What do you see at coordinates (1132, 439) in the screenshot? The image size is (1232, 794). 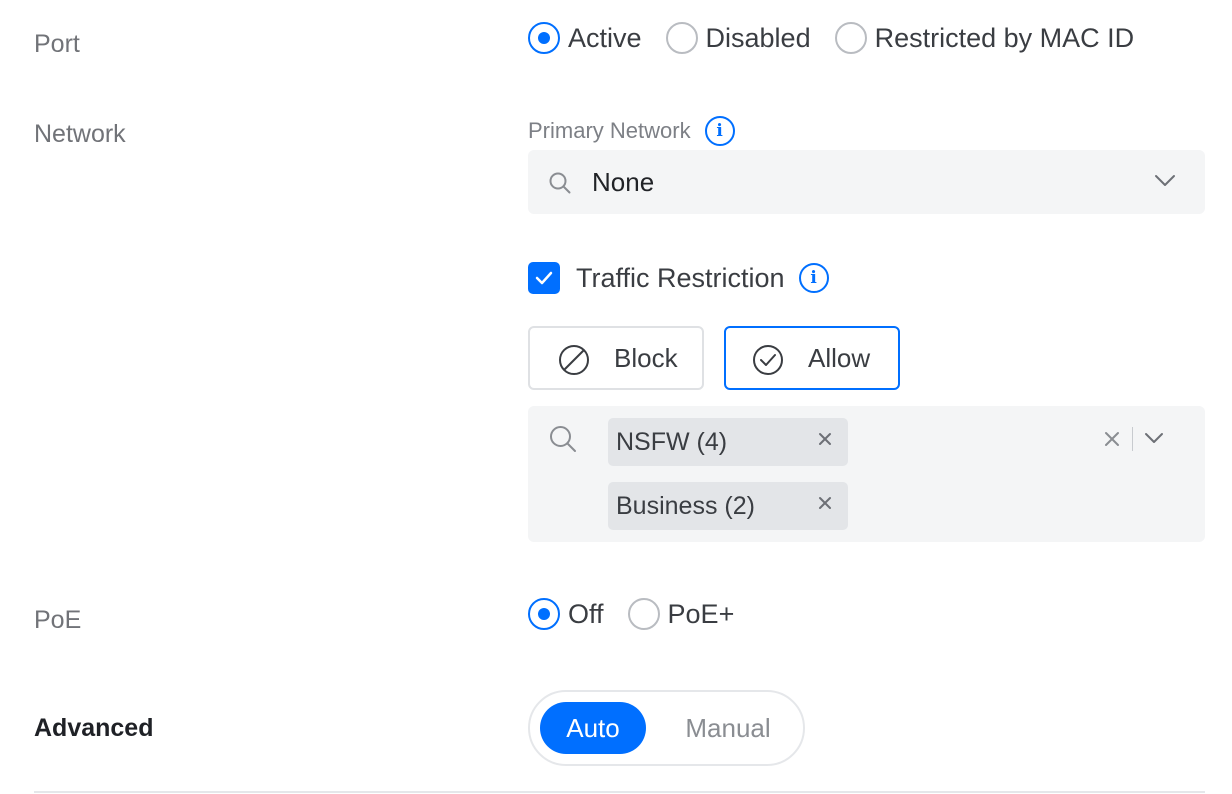 I see `select-separator` at bounding box center [1132, 439].